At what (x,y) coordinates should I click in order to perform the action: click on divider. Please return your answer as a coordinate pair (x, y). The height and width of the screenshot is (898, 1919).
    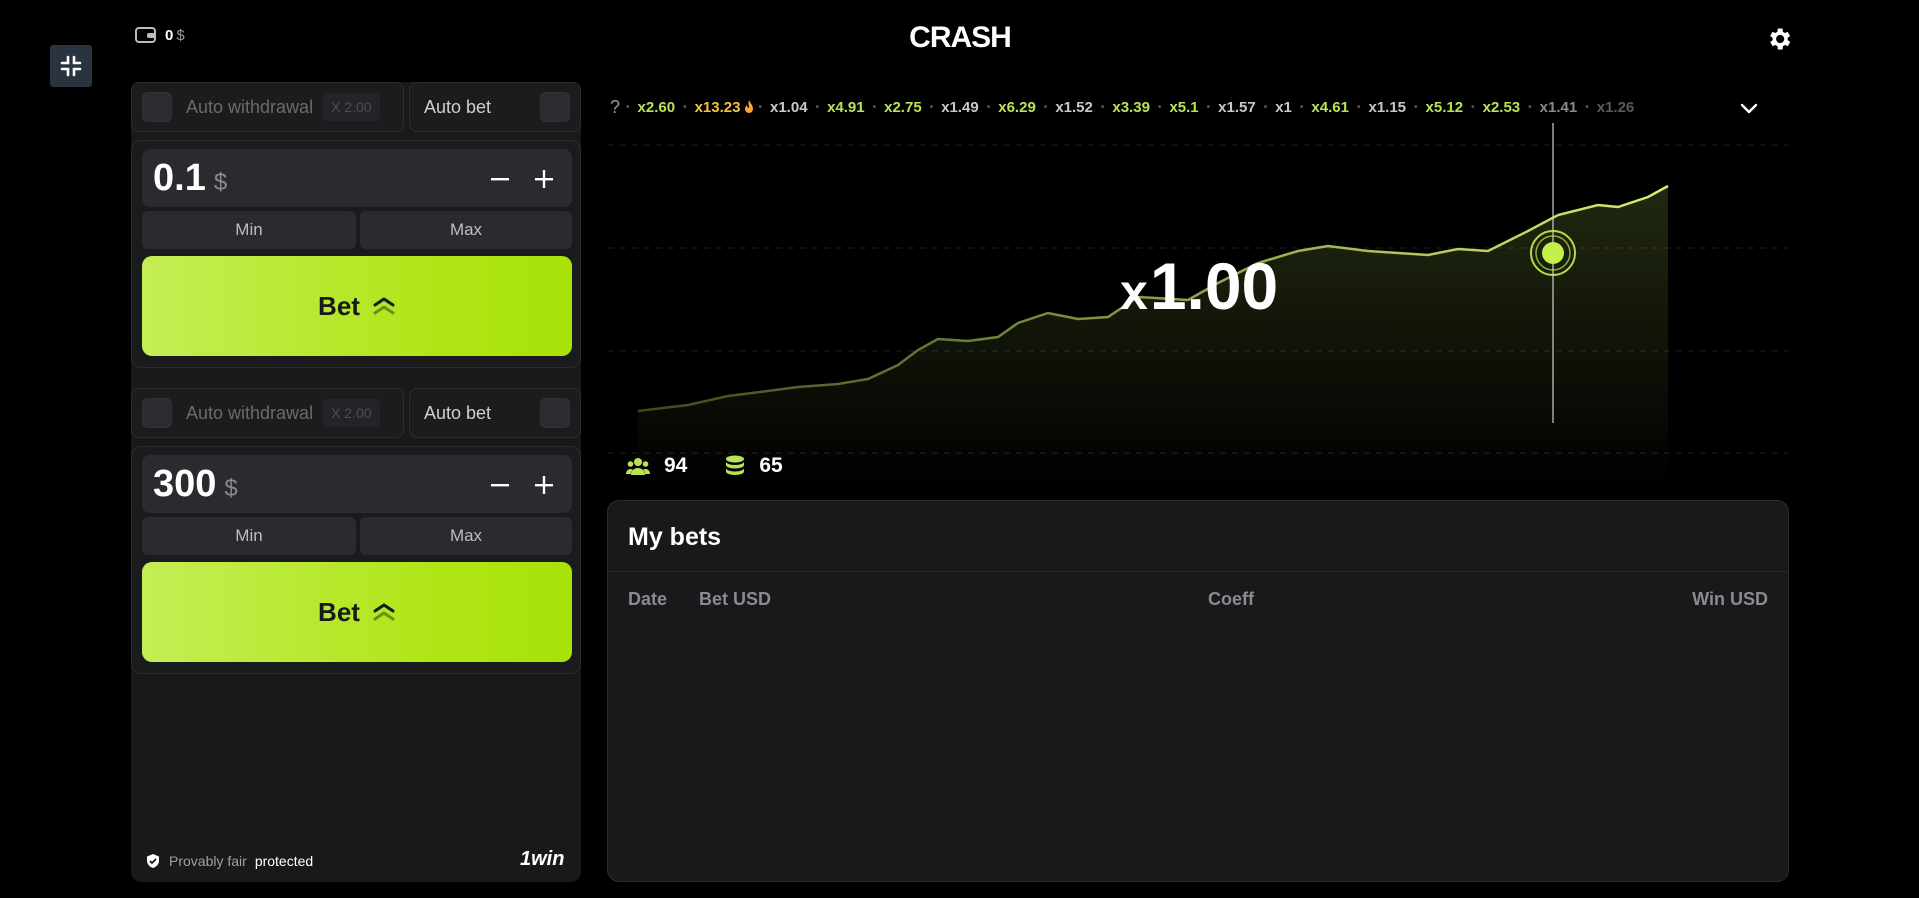
    Looking at the image, I should click on (1198, 571).